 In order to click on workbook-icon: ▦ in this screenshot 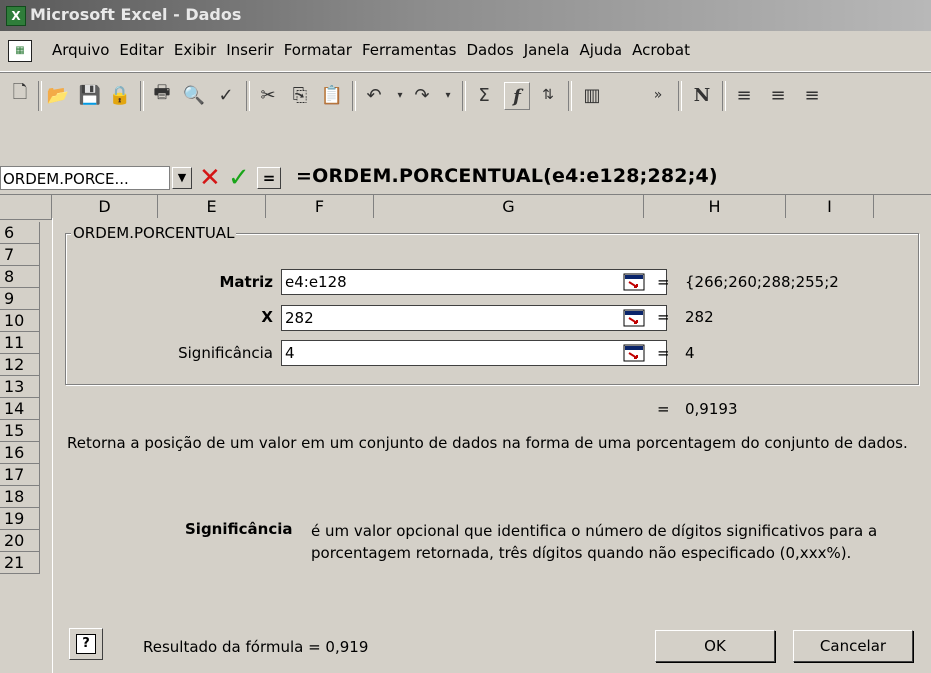, I will do `click(20, 51)`.